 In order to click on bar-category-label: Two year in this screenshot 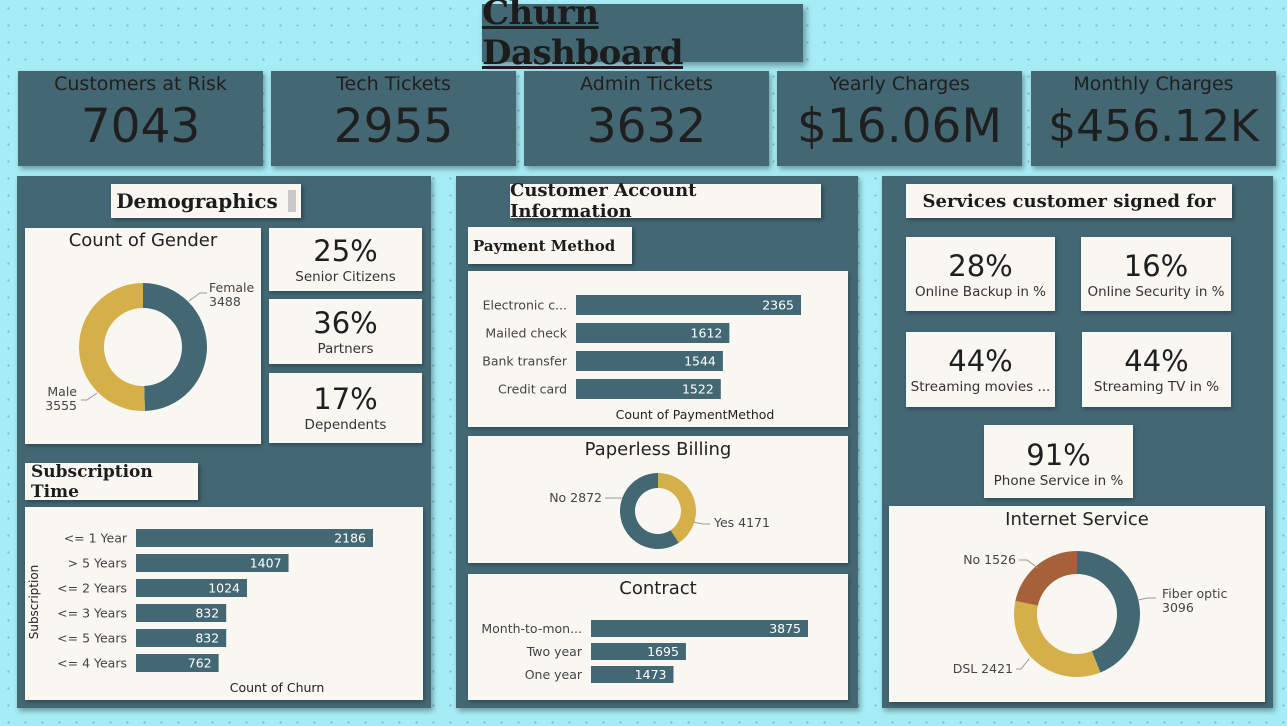, I will do `click(554, 651)`.